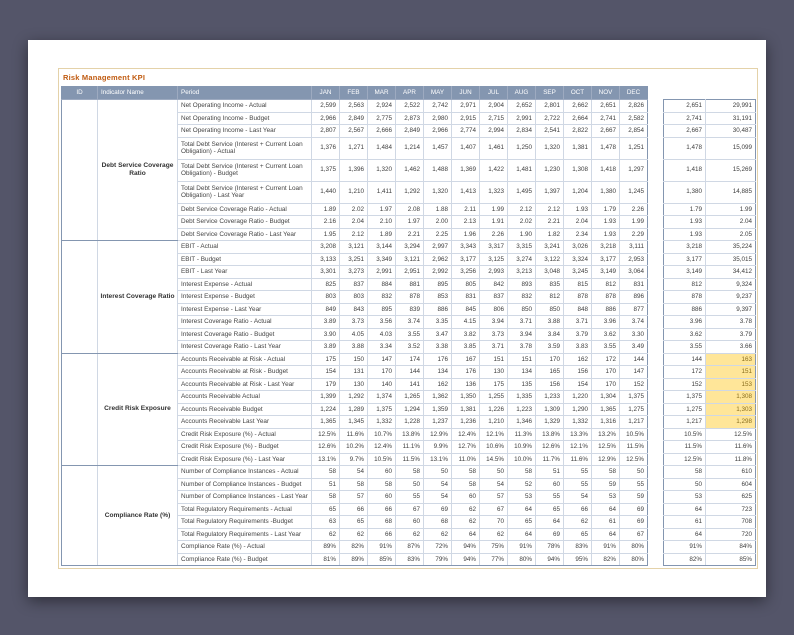  I want to click on summary-current-cell: 10.5%, so click(684, 434).